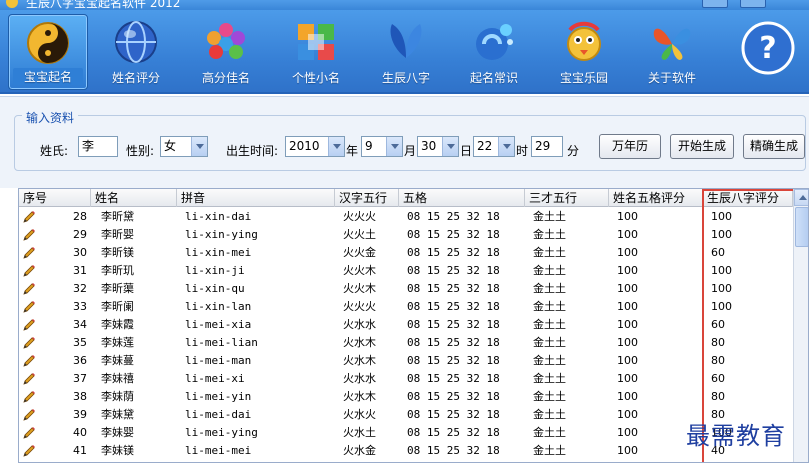 This screenshot has width=809, height=463. I want to click on close-button, so click(753, 4).